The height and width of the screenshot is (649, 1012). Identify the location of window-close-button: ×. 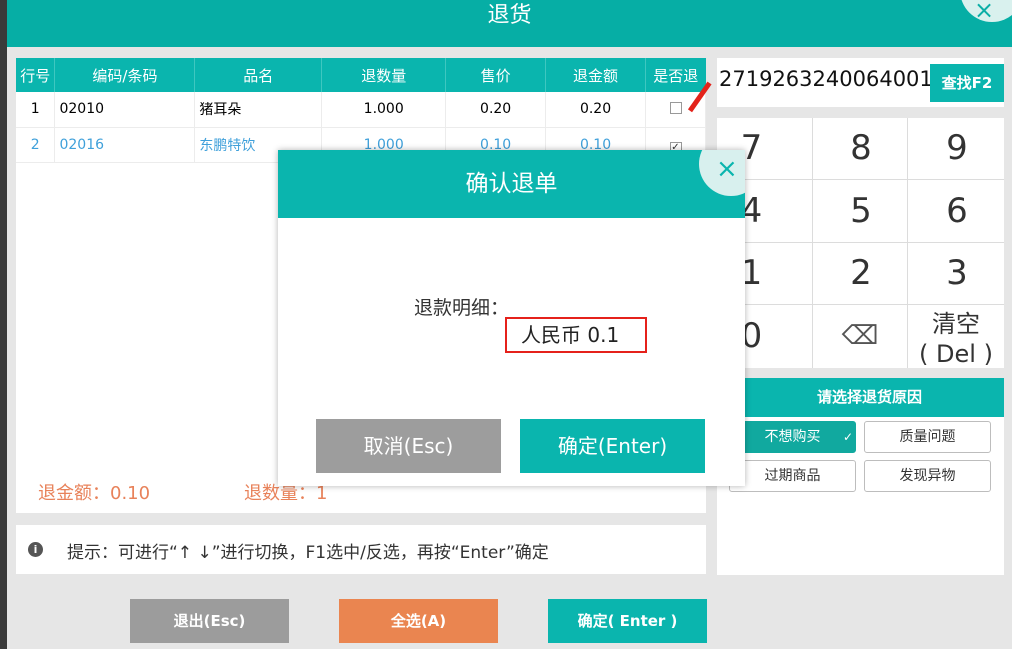
(986, 11).